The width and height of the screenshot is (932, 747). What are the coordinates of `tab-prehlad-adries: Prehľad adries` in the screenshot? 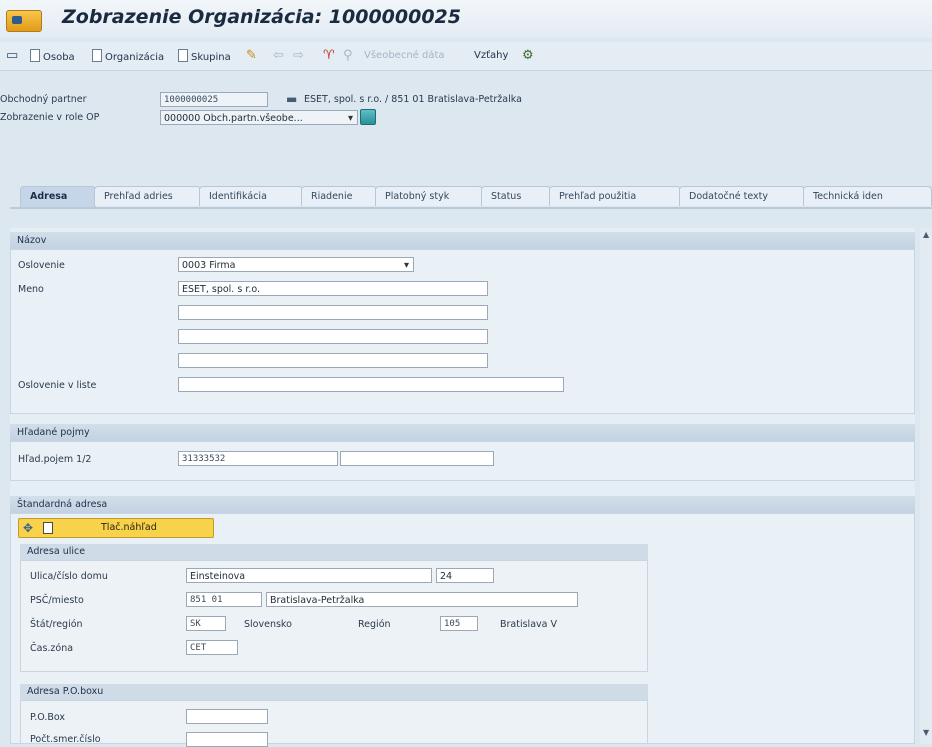 It's located at (147, 196).